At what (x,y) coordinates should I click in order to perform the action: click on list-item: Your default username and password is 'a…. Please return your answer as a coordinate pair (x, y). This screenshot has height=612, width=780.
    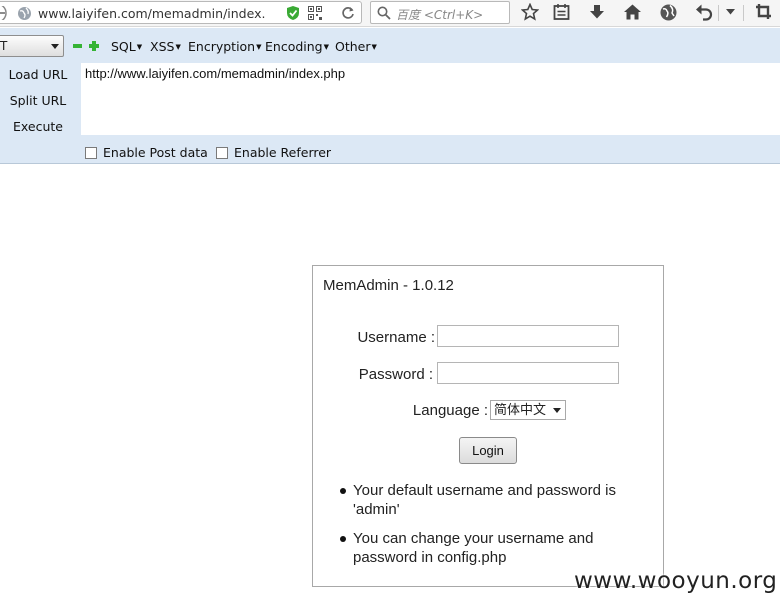
    Looking at the image, I should click on (482, 500).